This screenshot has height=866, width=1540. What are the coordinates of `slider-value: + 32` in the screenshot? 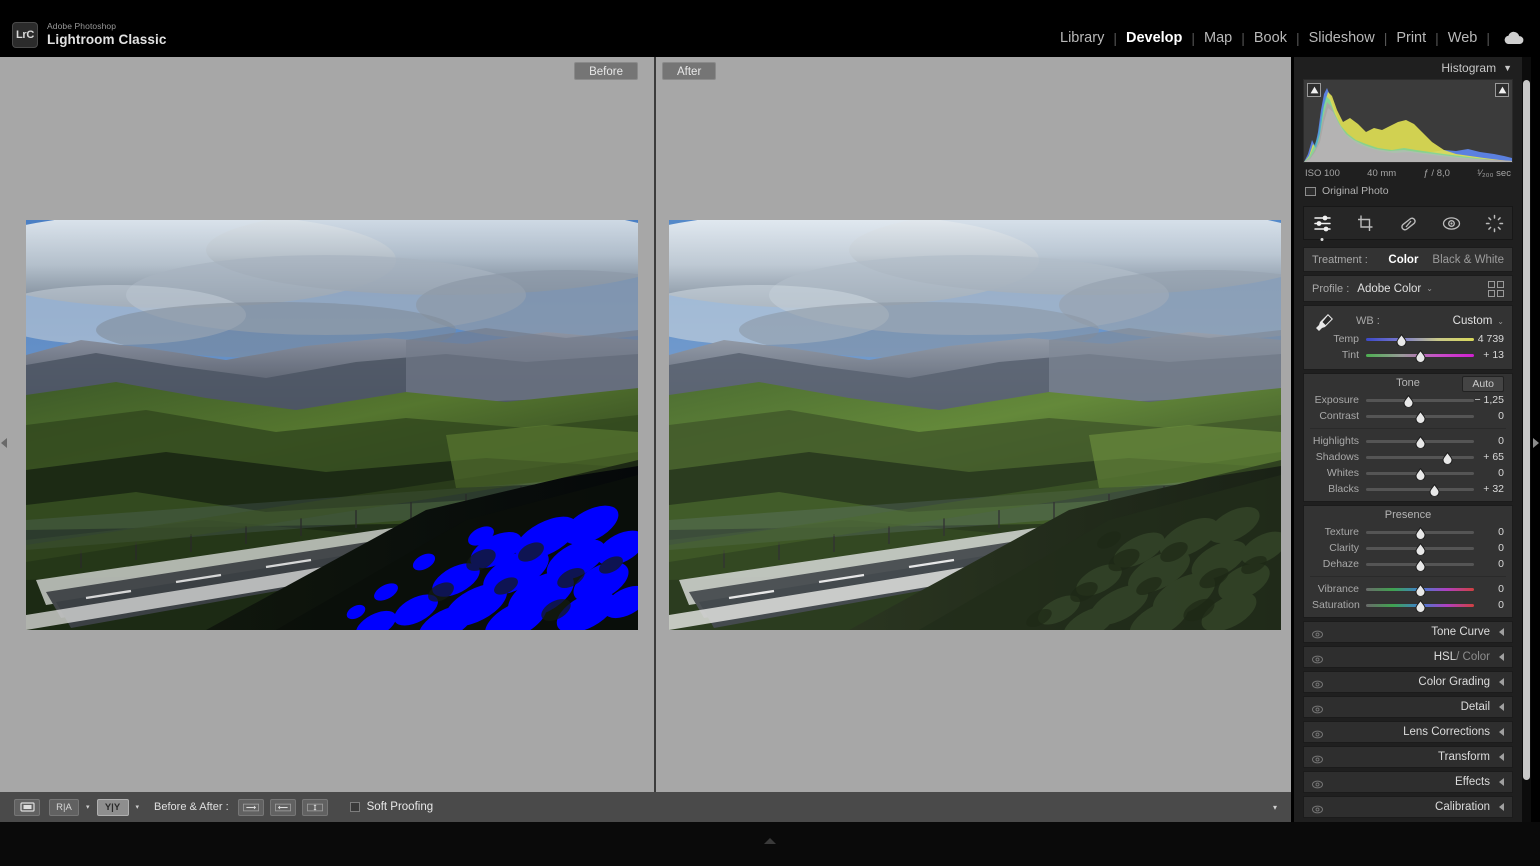 It's located at (1489, 489).